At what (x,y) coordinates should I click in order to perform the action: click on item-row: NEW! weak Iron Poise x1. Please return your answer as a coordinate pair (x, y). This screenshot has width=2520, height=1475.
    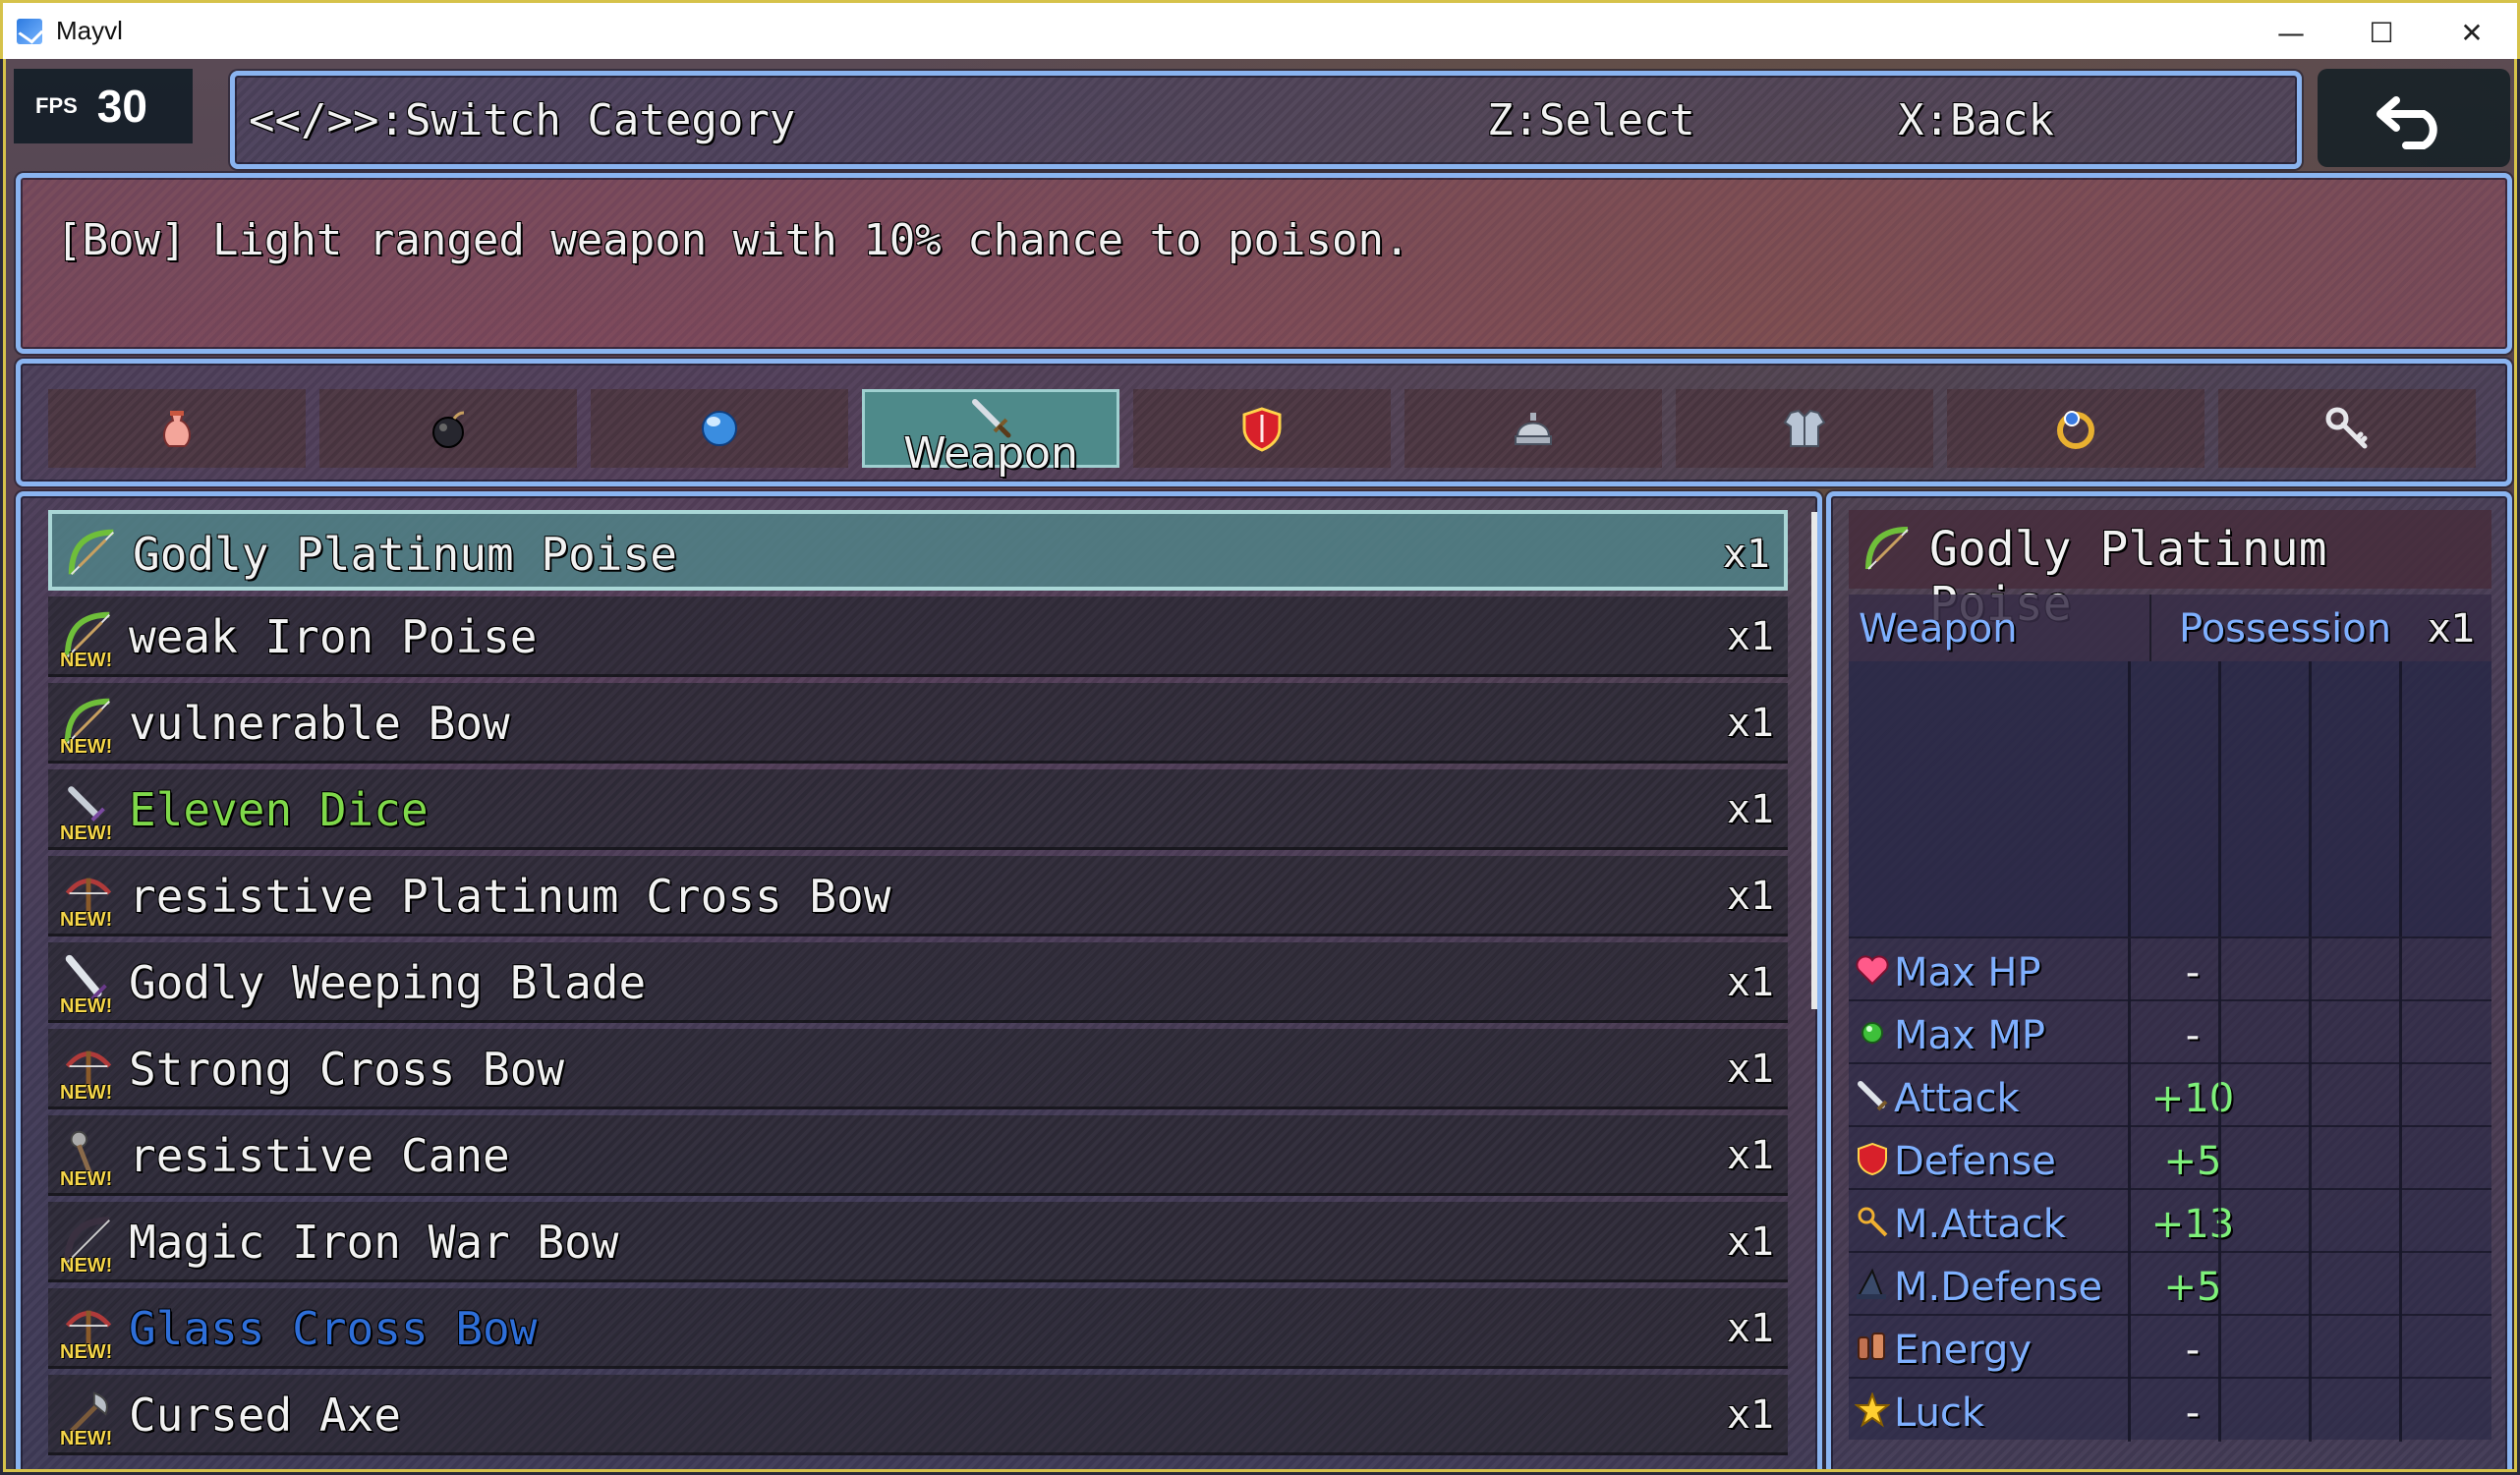
    Looking at the image, I should click on (918, 636).